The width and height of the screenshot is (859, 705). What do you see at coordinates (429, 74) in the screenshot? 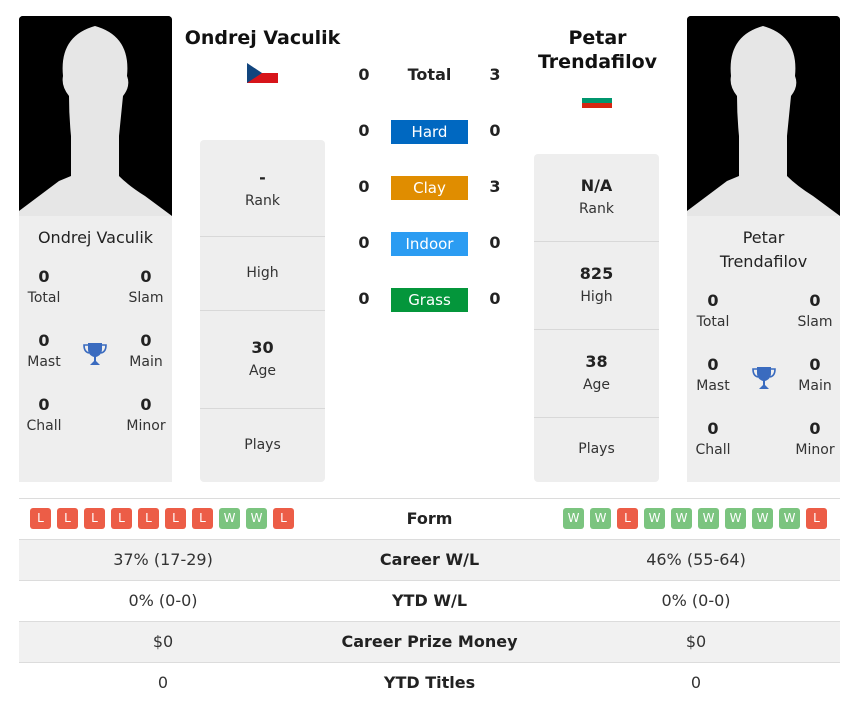
I see `h2h-total-label: Total` at bounding box center [429, 74].